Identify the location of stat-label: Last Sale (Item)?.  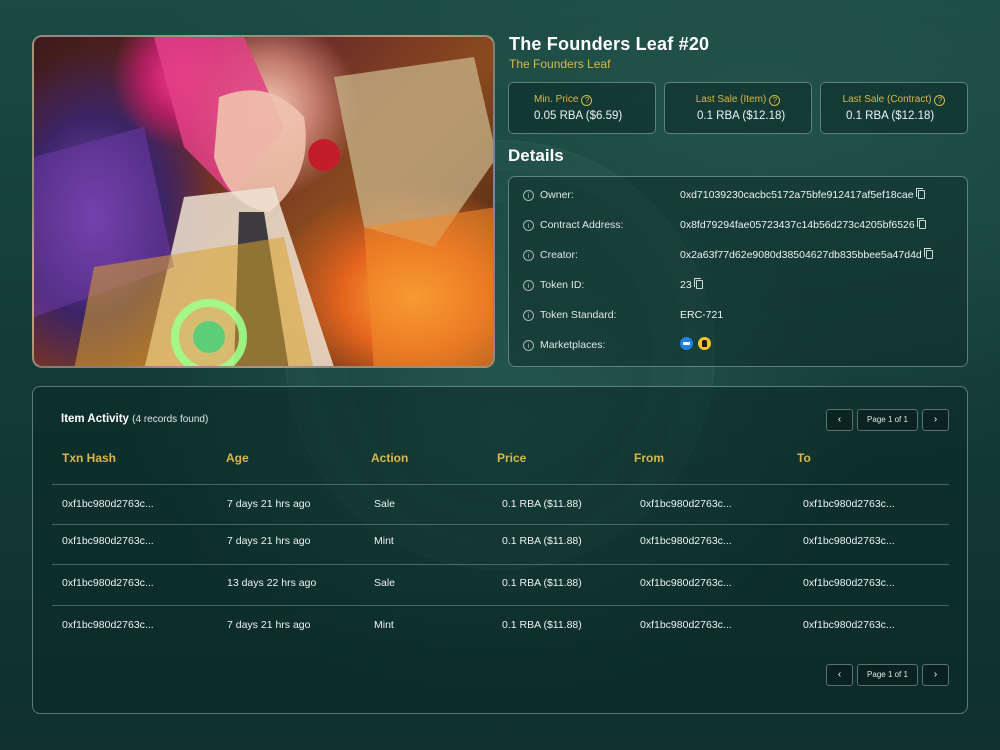
(738, 100).